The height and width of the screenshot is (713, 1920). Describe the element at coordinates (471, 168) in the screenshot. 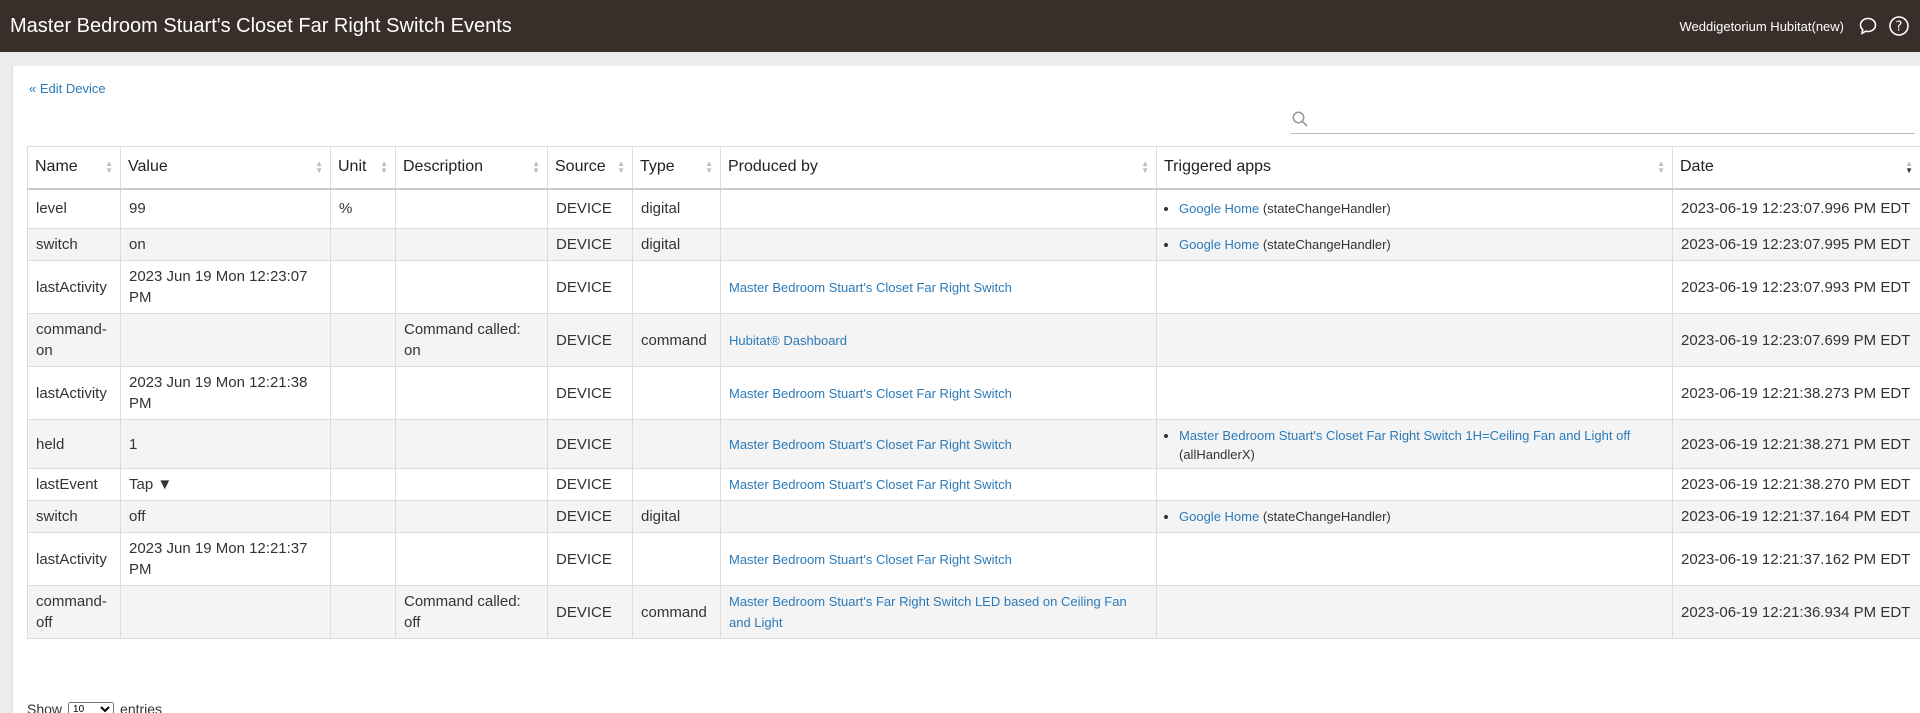

I see `column-header-description: Description ▲ ▼` at that location.